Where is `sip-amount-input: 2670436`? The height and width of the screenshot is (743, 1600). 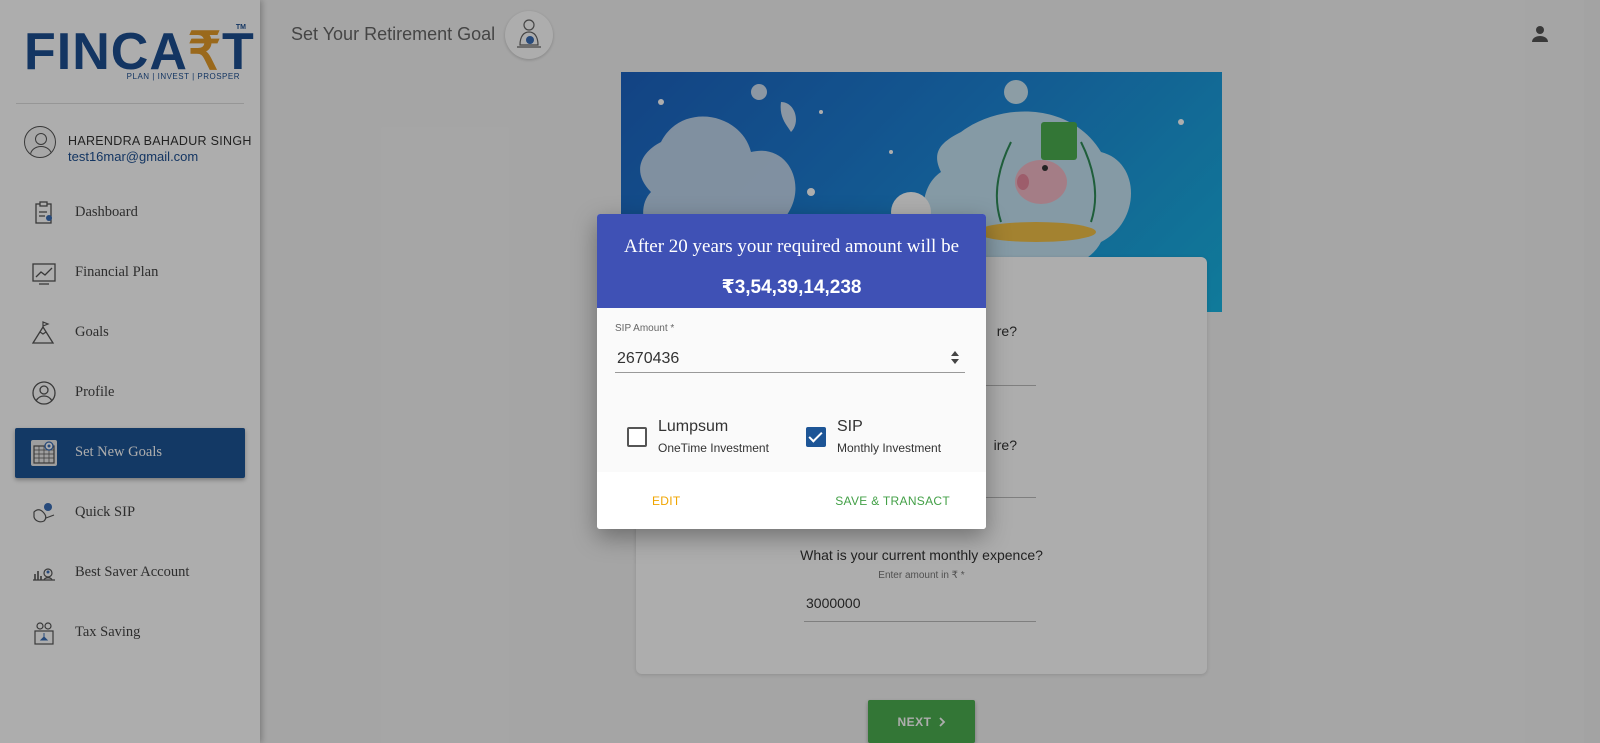
sip-amount-input: 2670436 is located at coordinates (648, 359).